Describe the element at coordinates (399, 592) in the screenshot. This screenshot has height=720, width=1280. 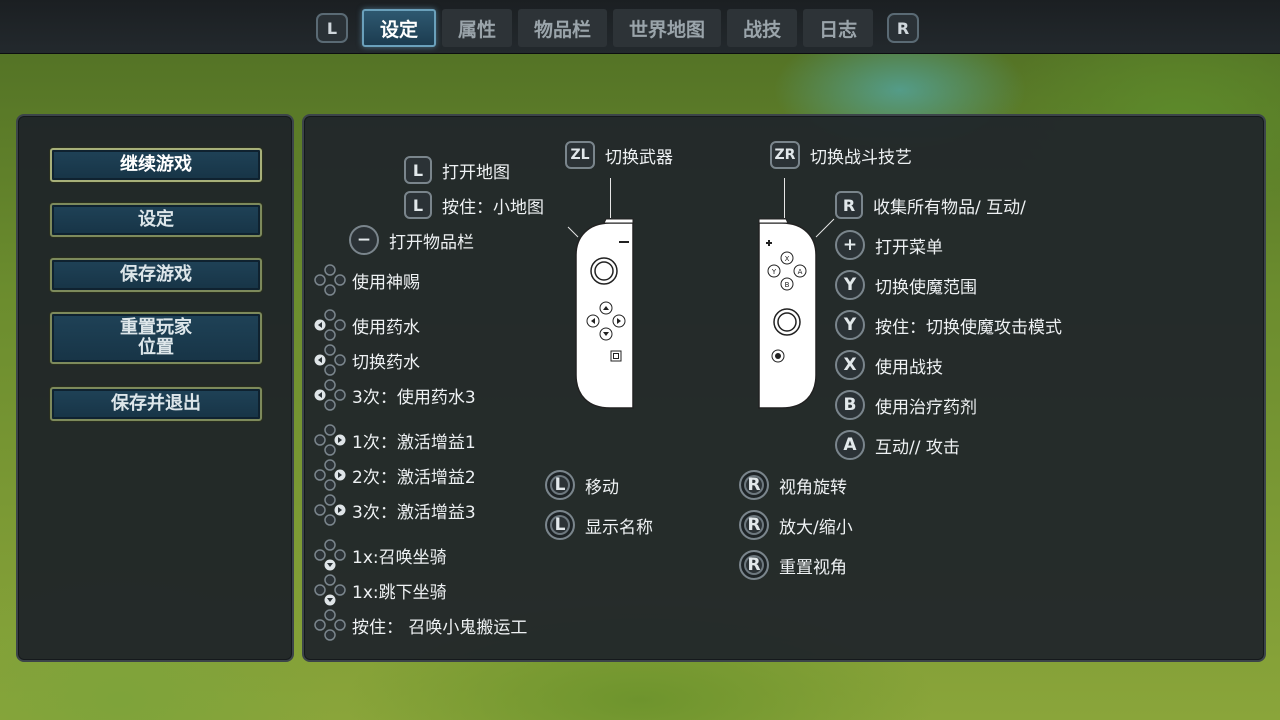
I see `control-label: 1x:跳下坐骑` at that location.